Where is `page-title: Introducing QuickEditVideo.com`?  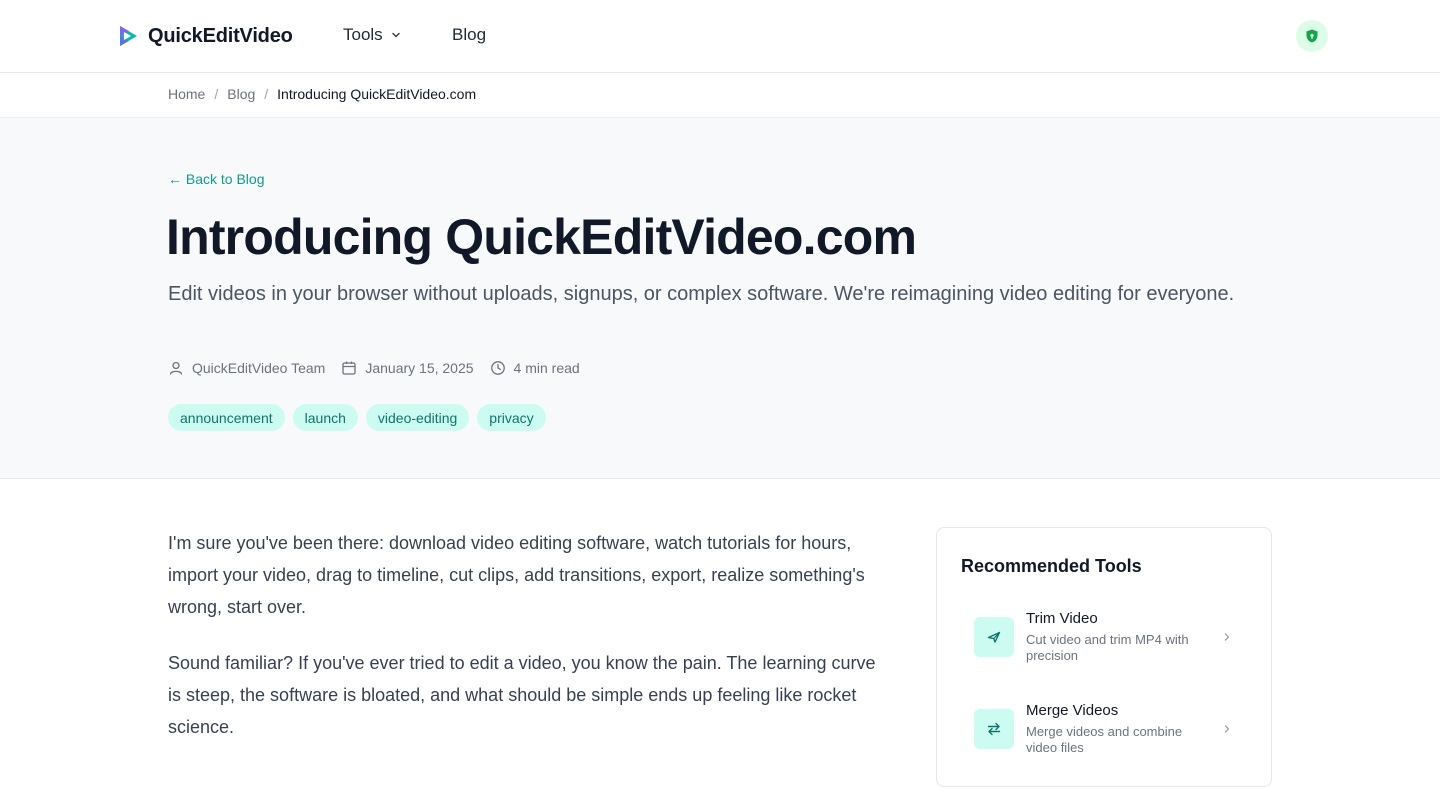 page-title: Introducing QuickEditVideo.com is located at coordinates (541, 237).